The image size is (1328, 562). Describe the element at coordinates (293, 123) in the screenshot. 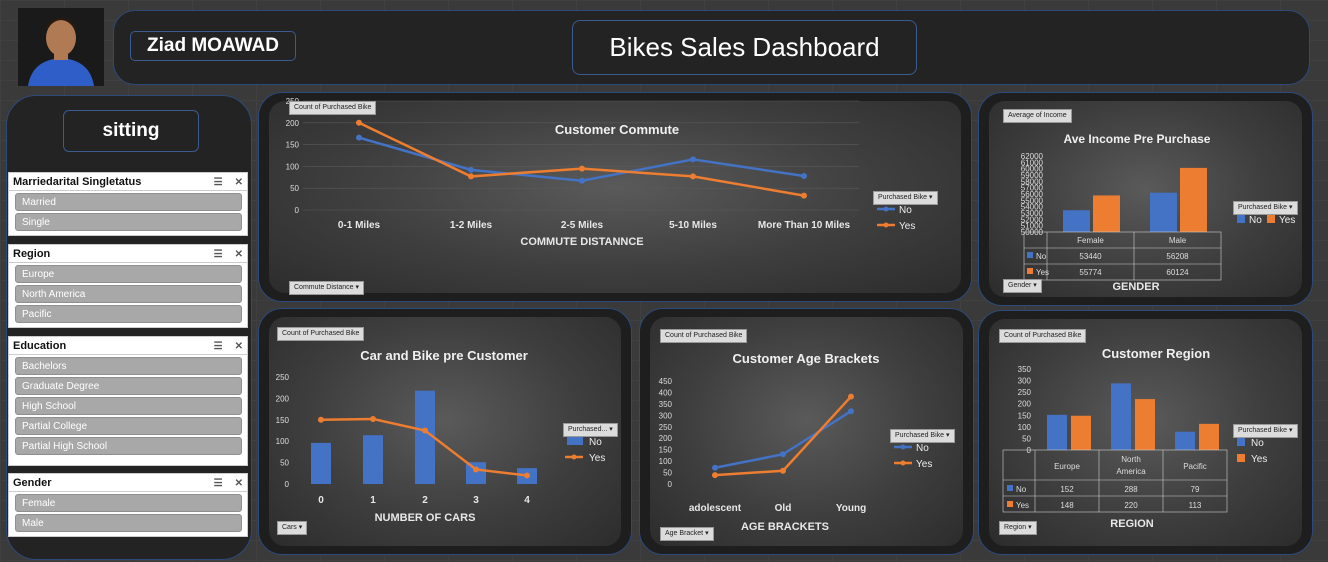

I see `y-tick-label: 200` at that location.